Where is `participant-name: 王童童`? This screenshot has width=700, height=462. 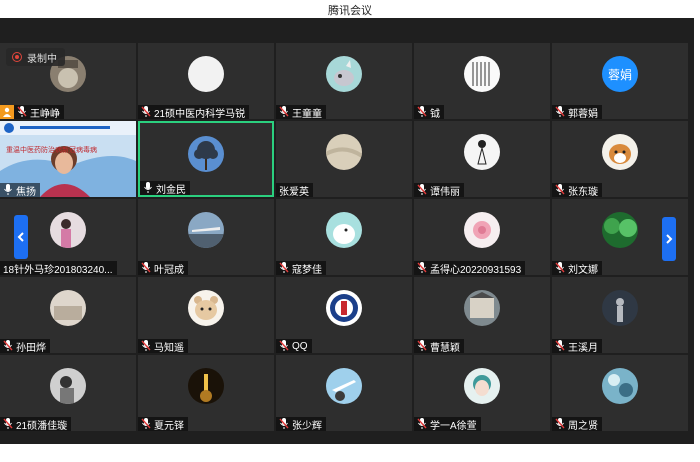 participant-name: 王童童 is located at coordinates (307, 114).